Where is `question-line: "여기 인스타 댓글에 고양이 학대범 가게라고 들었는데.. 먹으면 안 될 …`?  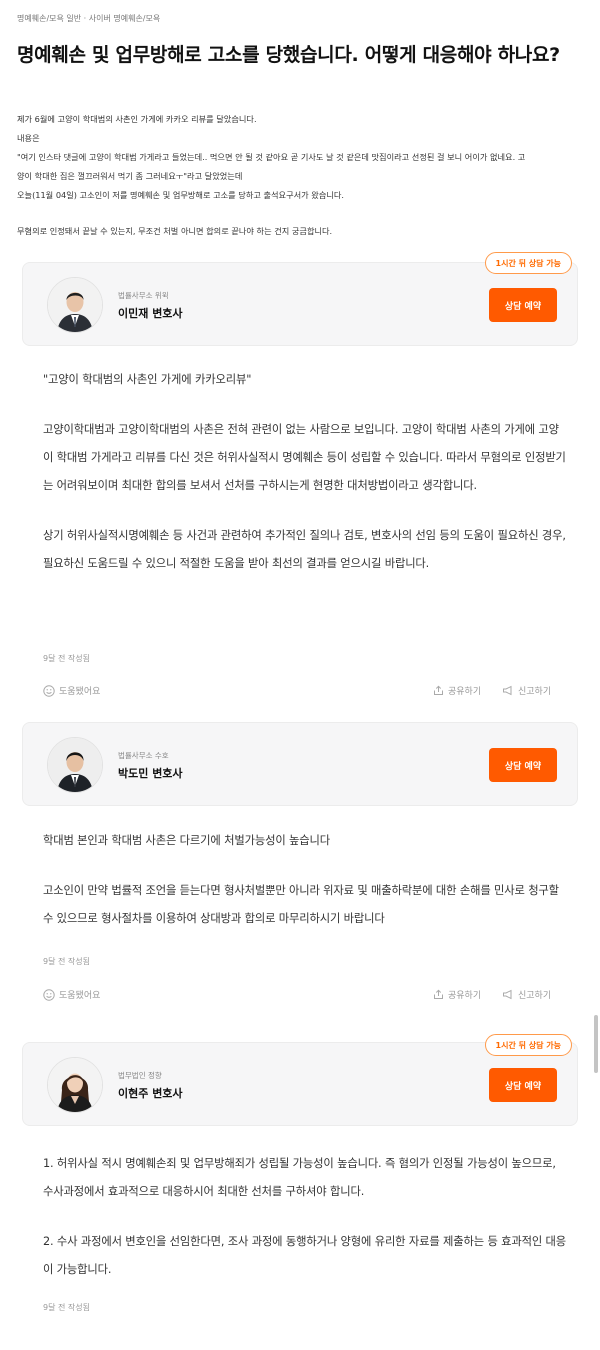
question-line: "여기 인스타 댓글에 고양이 학대범 가게라고 들었는데.. 먹으면 안 될 … is located at coordinates (271, 157).